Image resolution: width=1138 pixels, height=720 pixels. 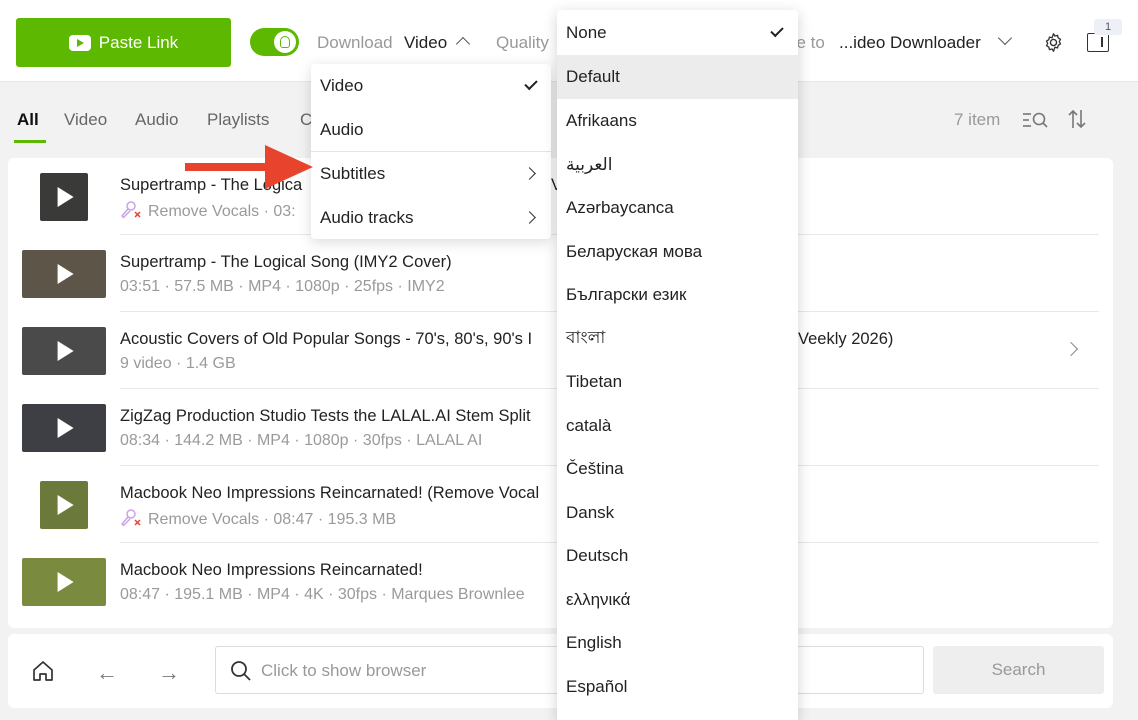 What do you see at coordinates (431, 130) in the screenshot?
I see `menu-item-audio: Audio` at bounding box center [431, 130].